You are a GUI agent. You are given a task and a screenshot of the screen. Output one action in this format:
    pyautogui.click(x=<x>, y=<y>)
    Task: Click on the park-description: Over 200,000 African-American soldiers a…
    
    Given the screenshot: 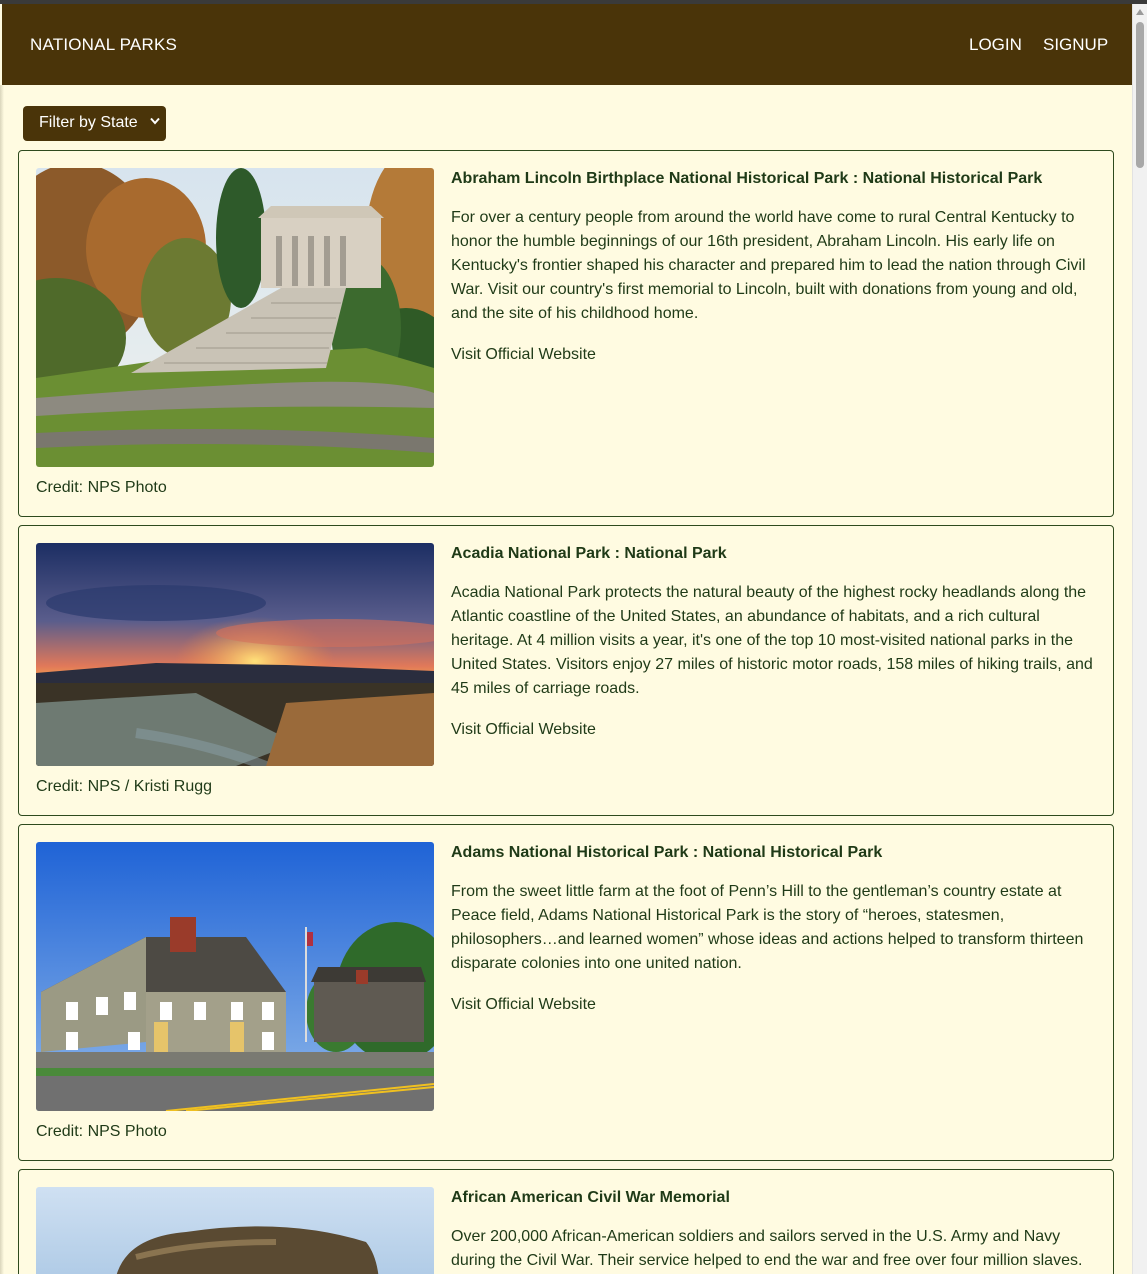 What is the action you would take?
    pyautogui.click(x=767, y=1248)
    